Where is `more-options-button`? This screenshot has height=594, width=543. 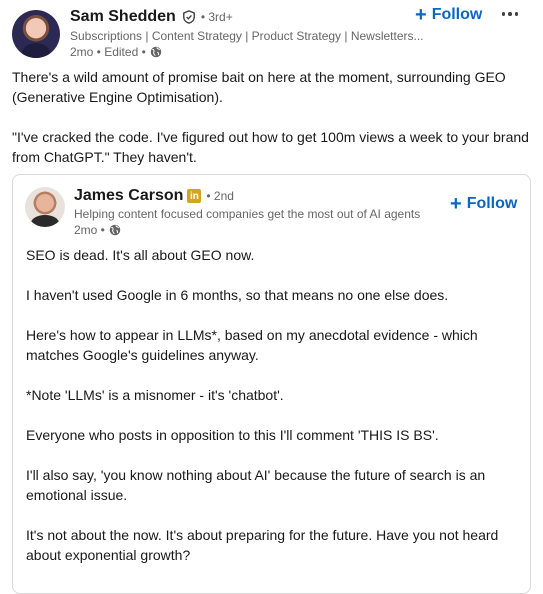
more-options-button is located at coordinates (510, 14).